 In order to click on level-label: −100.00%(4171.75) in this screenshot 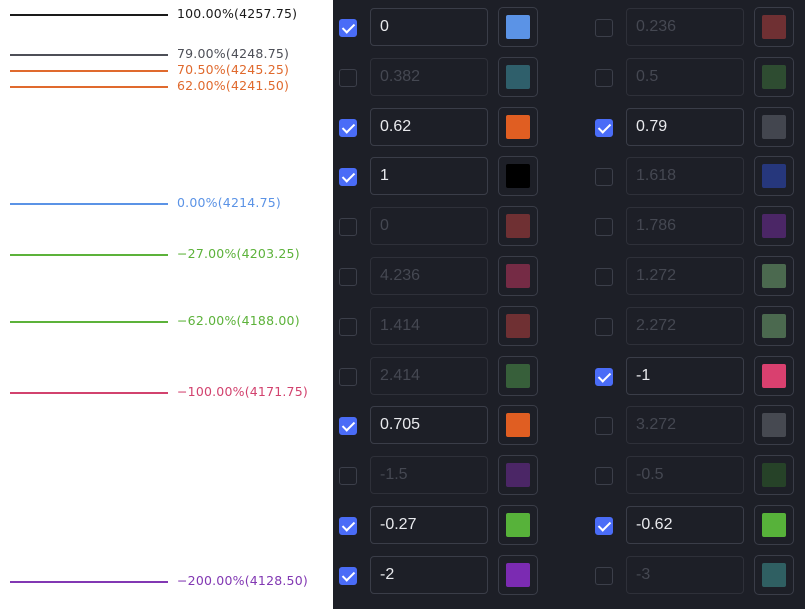, I will do `click(242, 391)`.